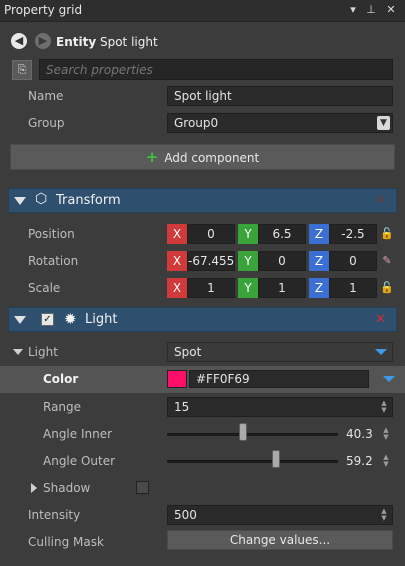 This screenshot has height=566, width=405. I want to click on plus-icon: +, so click(152, 157).